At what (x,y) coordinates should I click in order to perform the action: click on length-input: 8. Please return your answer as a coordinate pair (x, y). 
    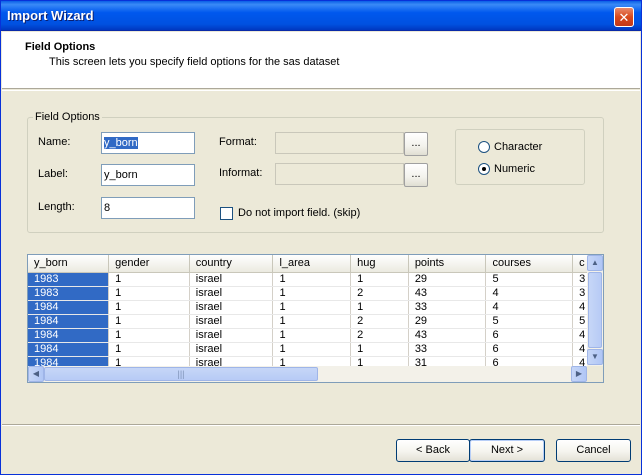
    Looking at the image, I should click on (148, 208).